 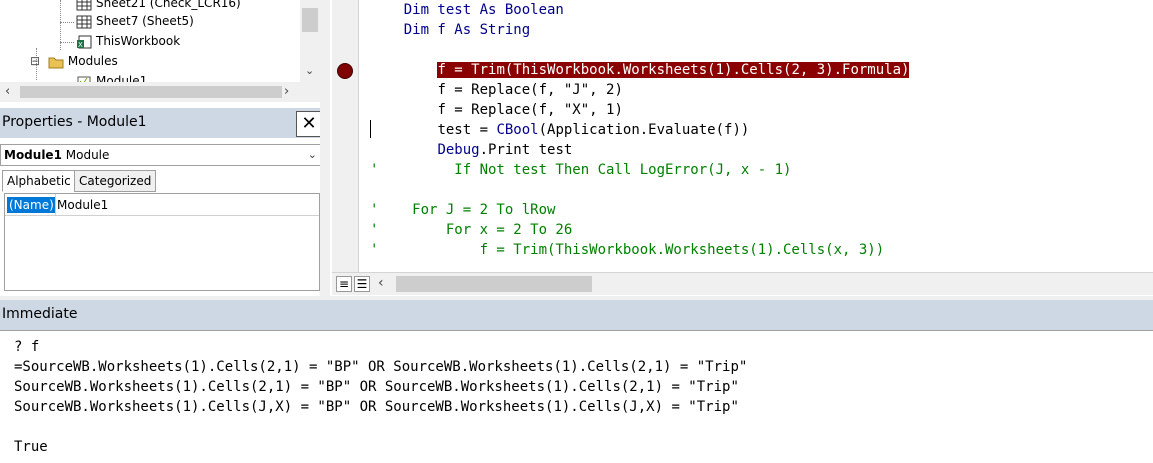 What do you see at coordinates (458, 150) in the screenshot?
I see `code-token: Debug` at bounding box center [458, 150].